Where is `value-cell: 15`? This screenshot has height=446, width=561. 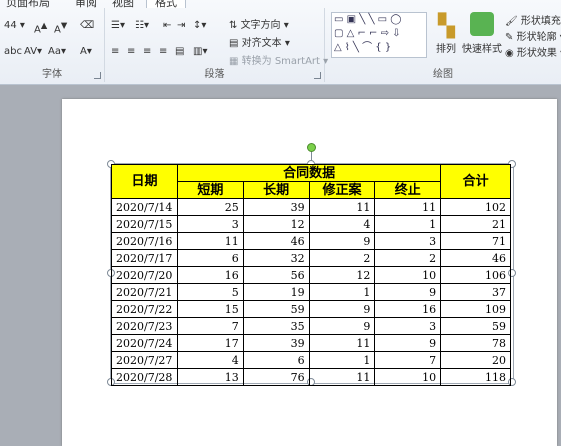 value-cell: 15 is located at coordinates (210, 309).